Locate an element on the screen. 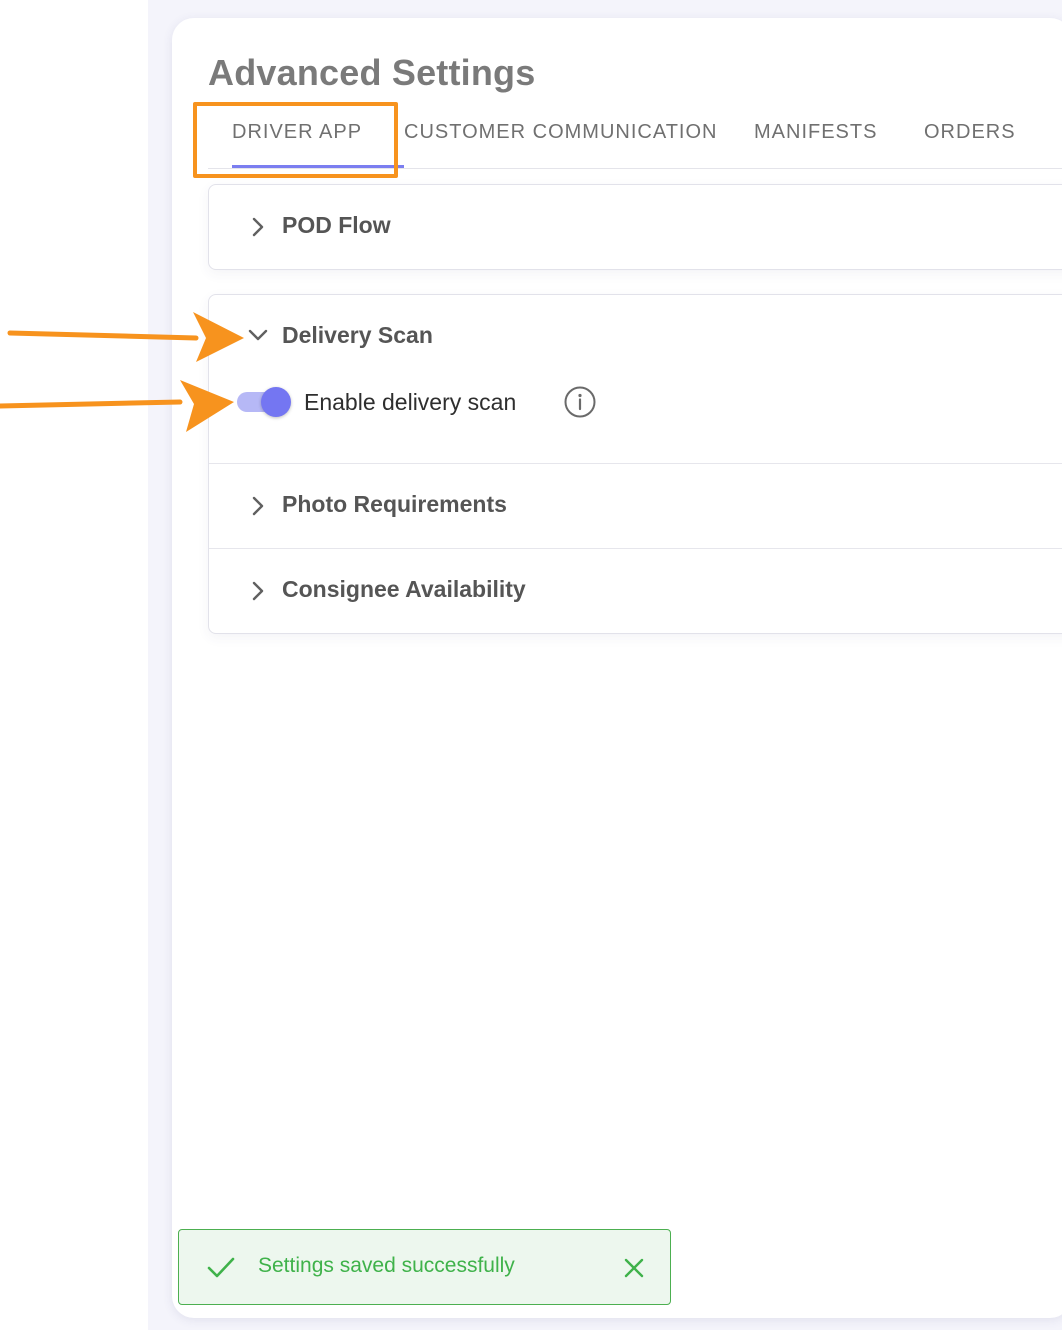  page-title: Advanced Settings is located at coordinates (372, 72).